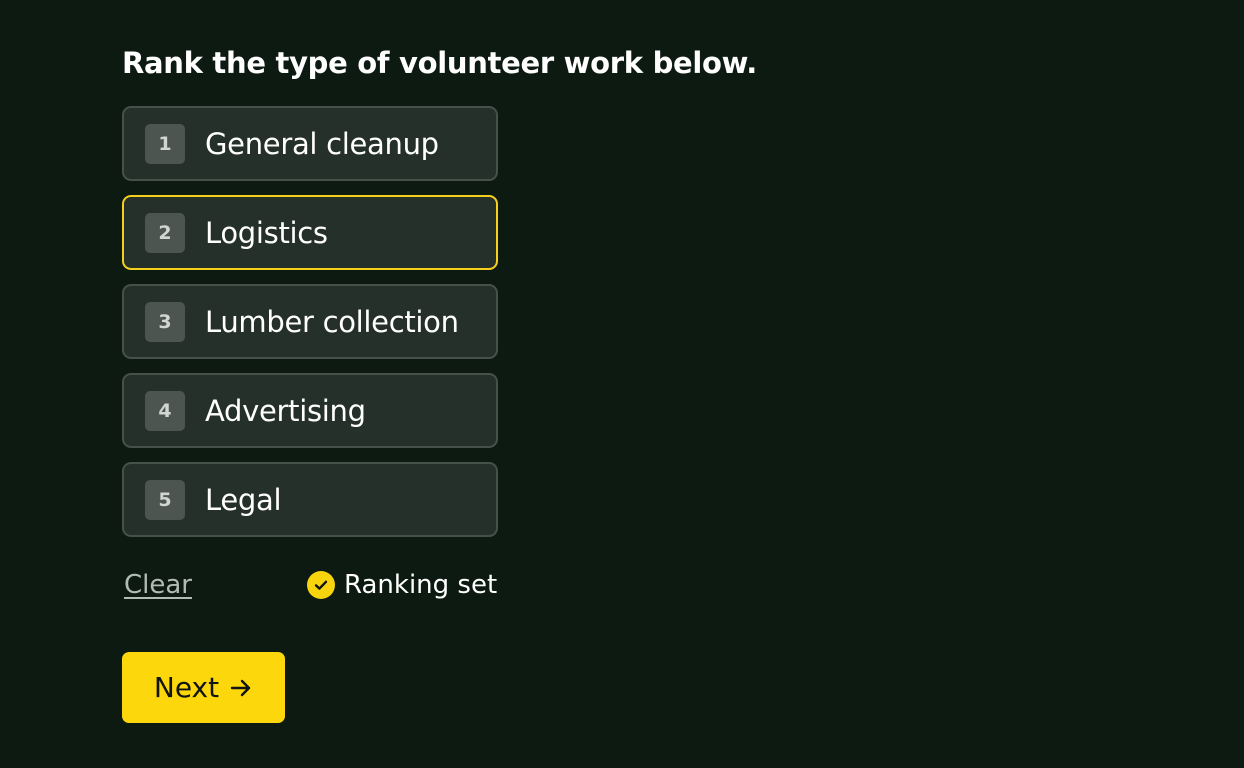 This screenshot has width=1244, height=768. I want to click on rank-number-badge: 2, so click(165, 232).